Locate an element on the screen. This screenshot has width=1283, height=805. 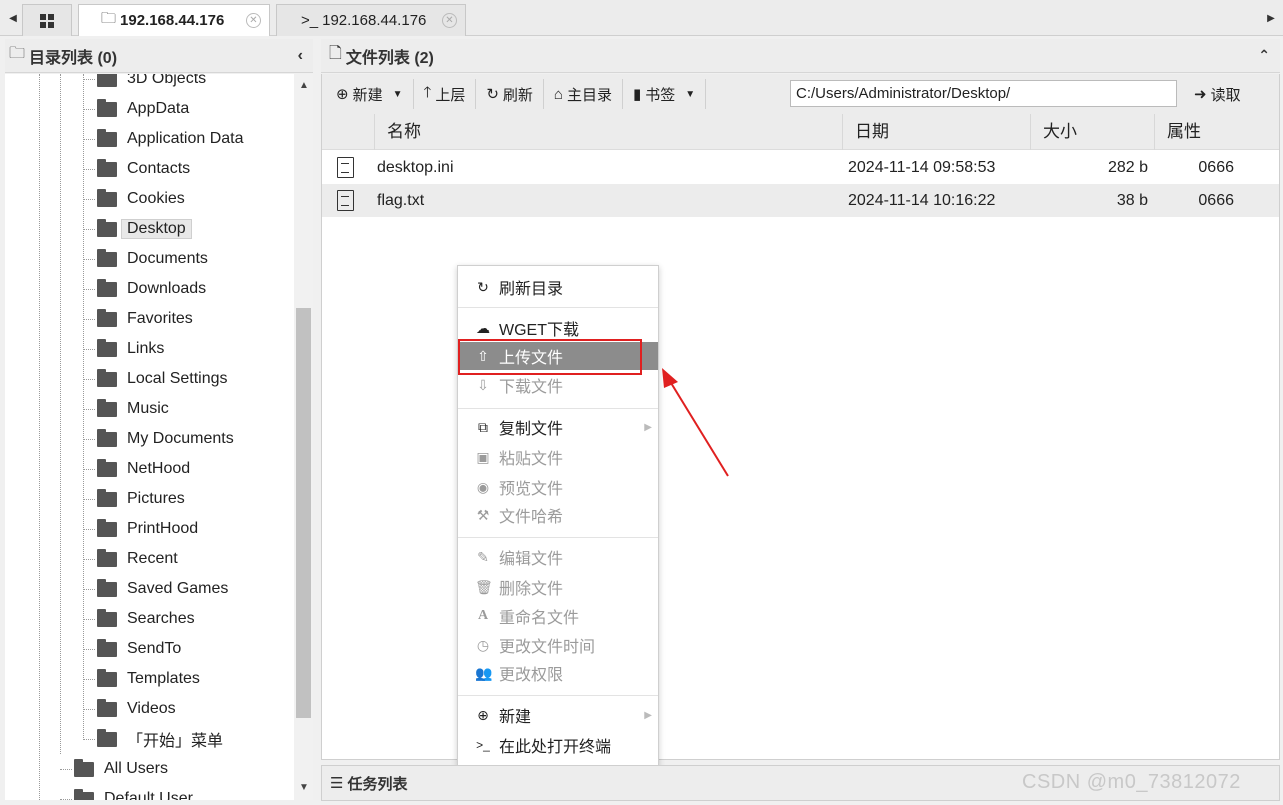
tree-item: Saved Games is located at coordinates (162, 589).